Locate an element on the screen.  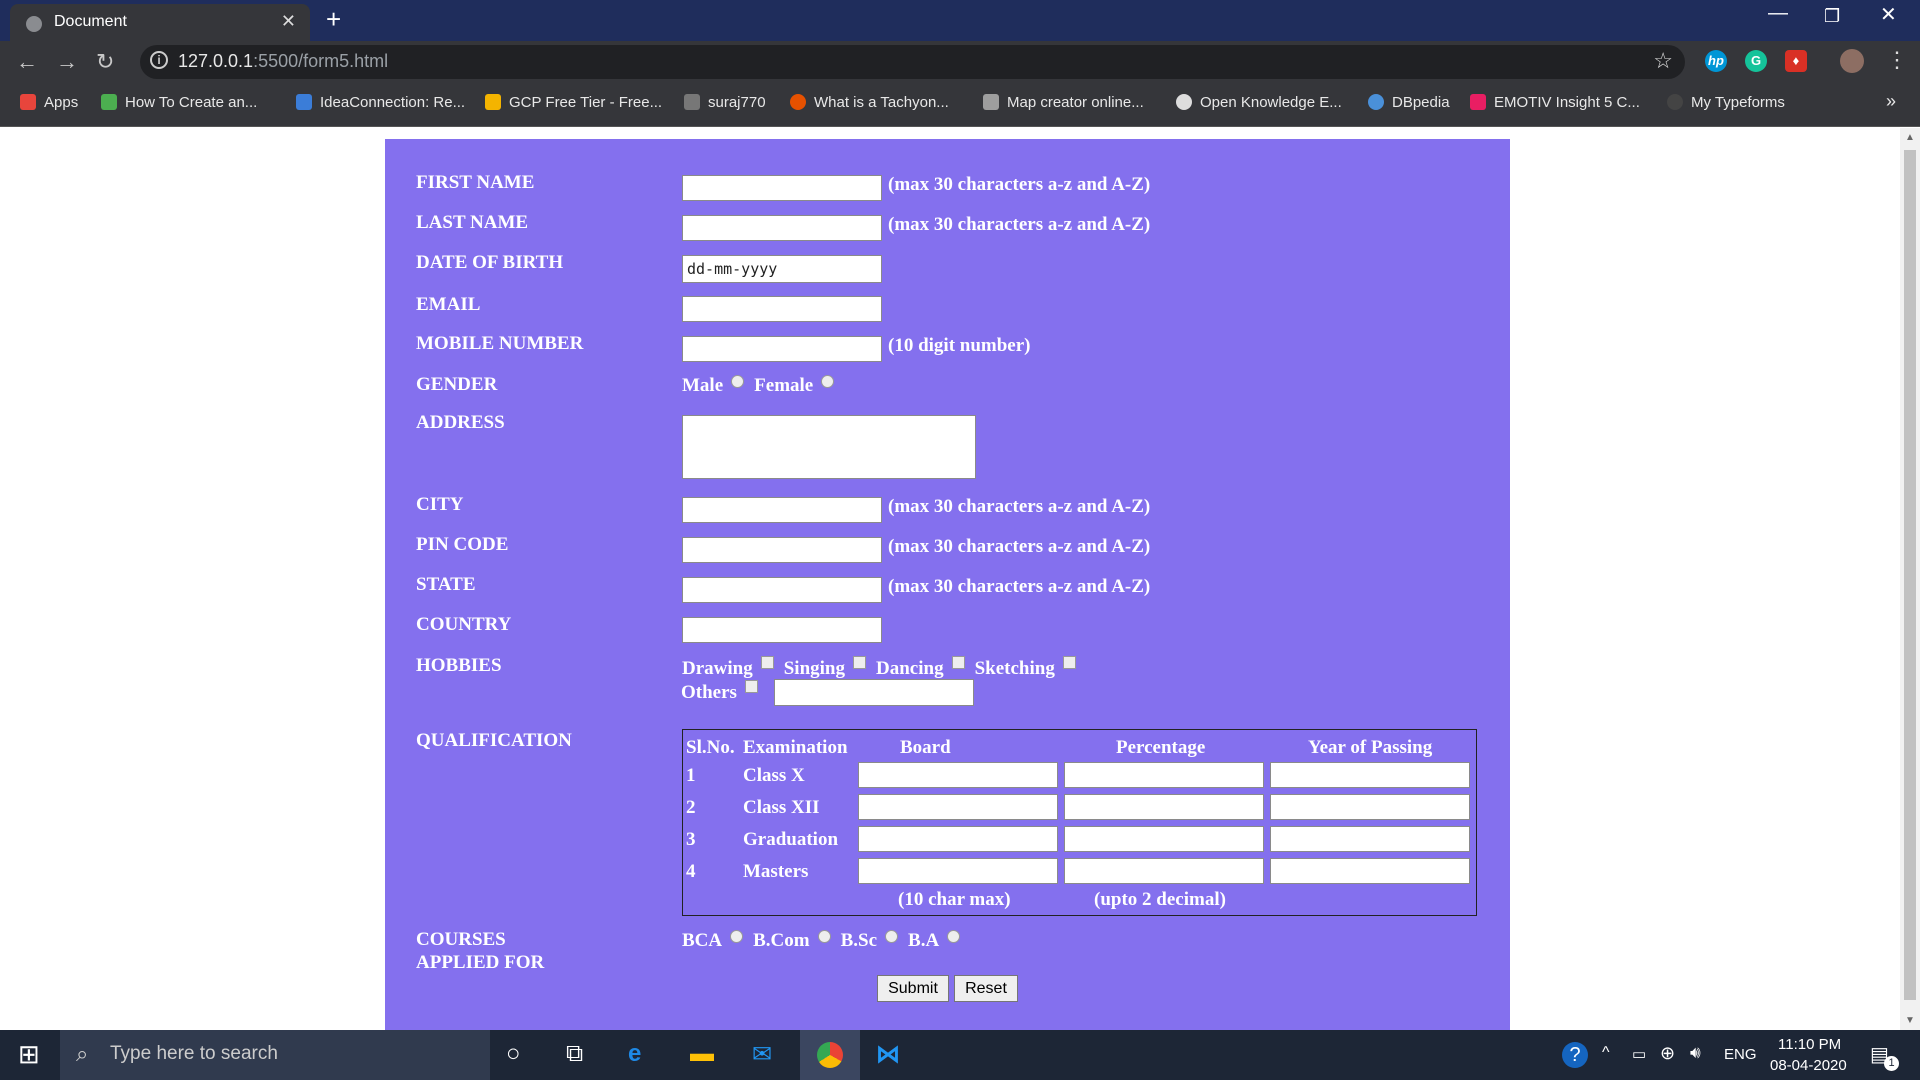
back-icon: ← is located at coordinates (27, 62).